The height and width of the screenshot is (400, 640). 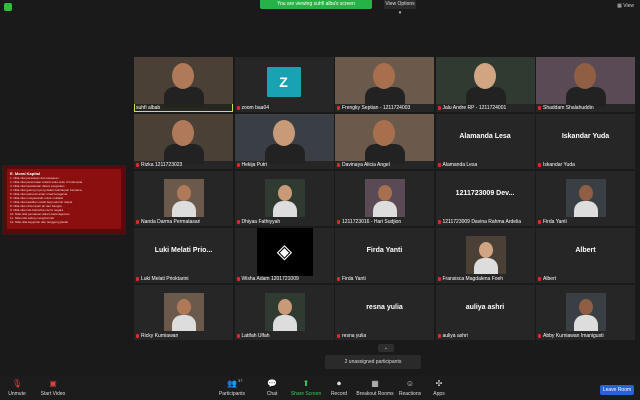 I want to click on participant-tile: Zzoom baa04, so click(x=284, y=84).